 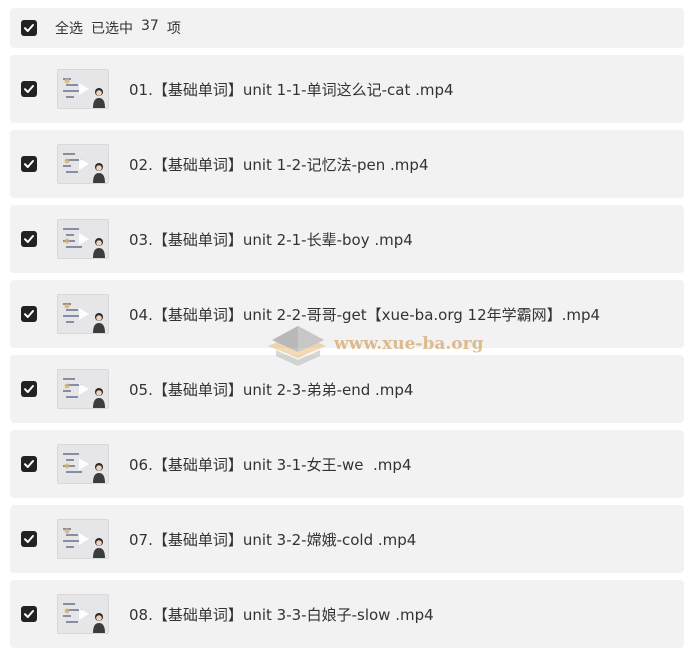 I want to click on file-name: 07.【基础单词】unit 3-2-嫦娥-cold .mp4, so click(x=272, y=539).